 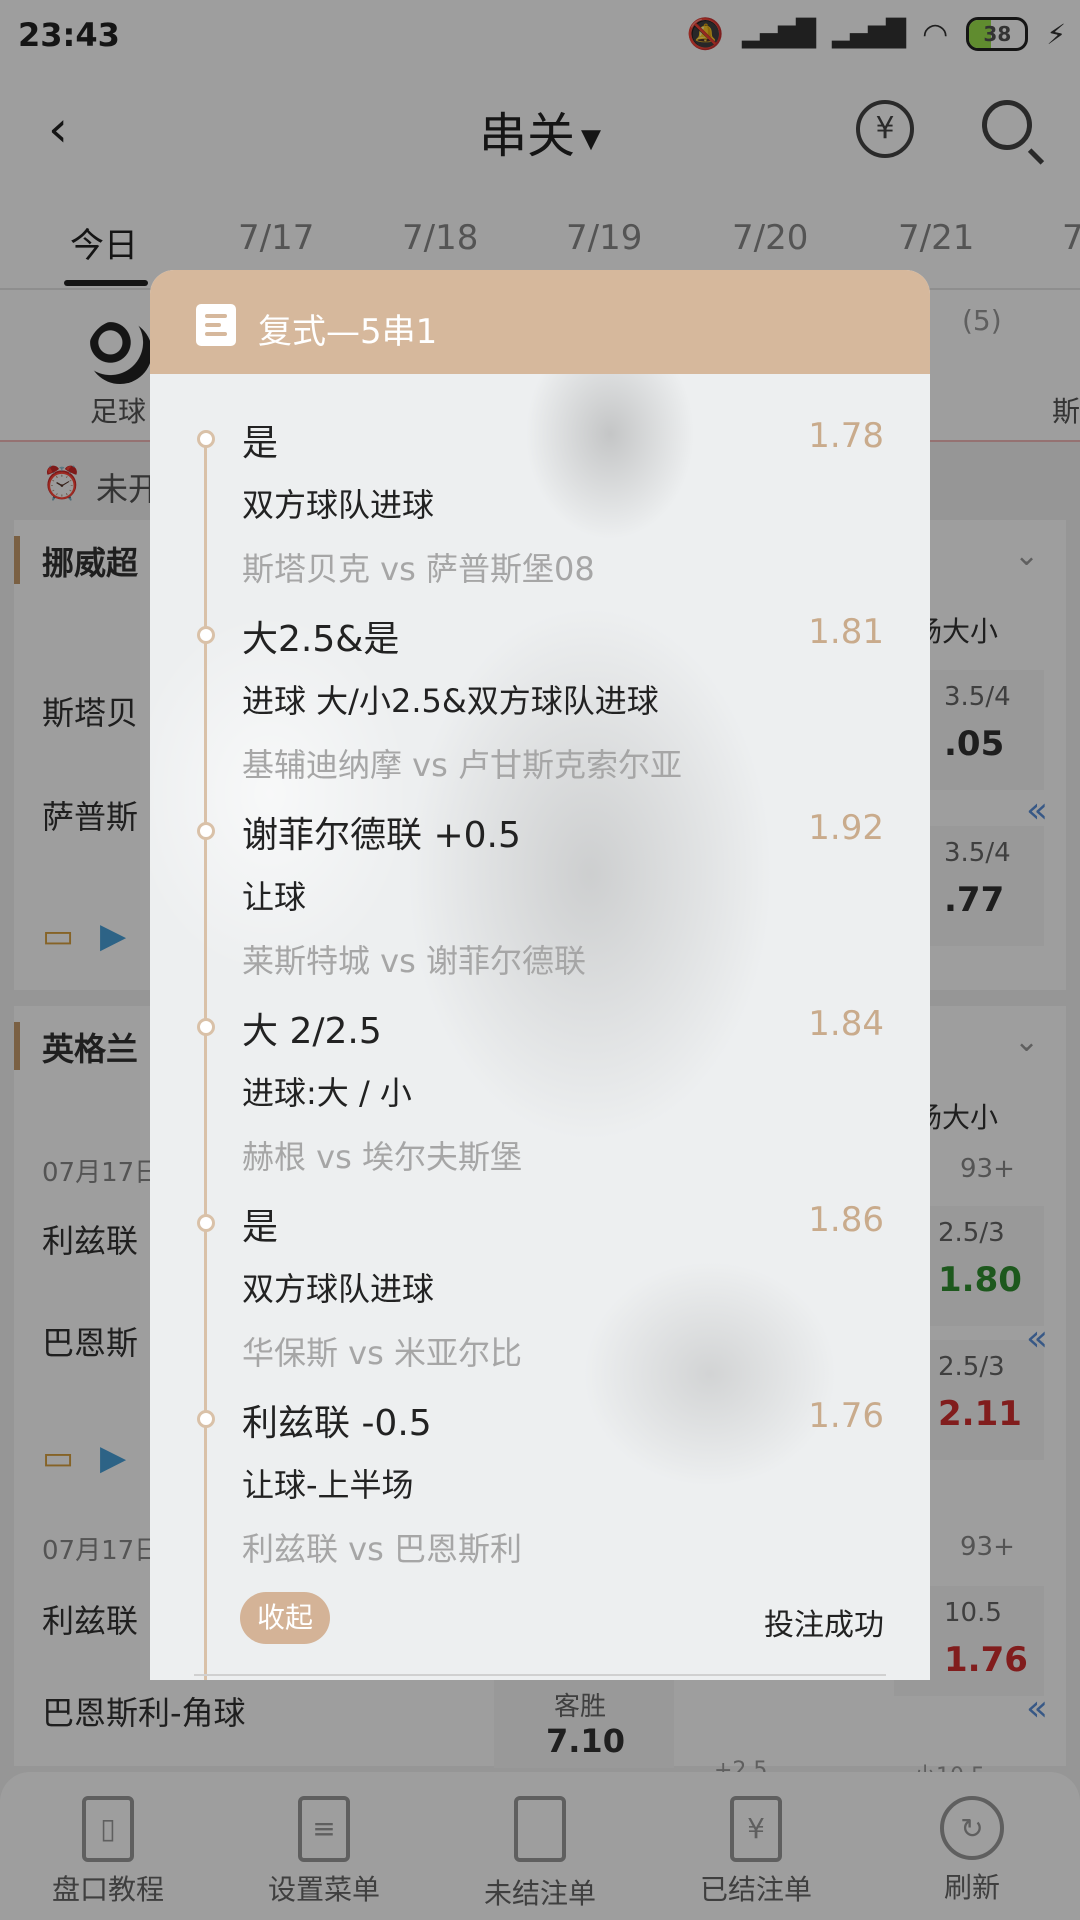 I want to click on modal-title: 复式—5串1, so click(x=348, y=332).